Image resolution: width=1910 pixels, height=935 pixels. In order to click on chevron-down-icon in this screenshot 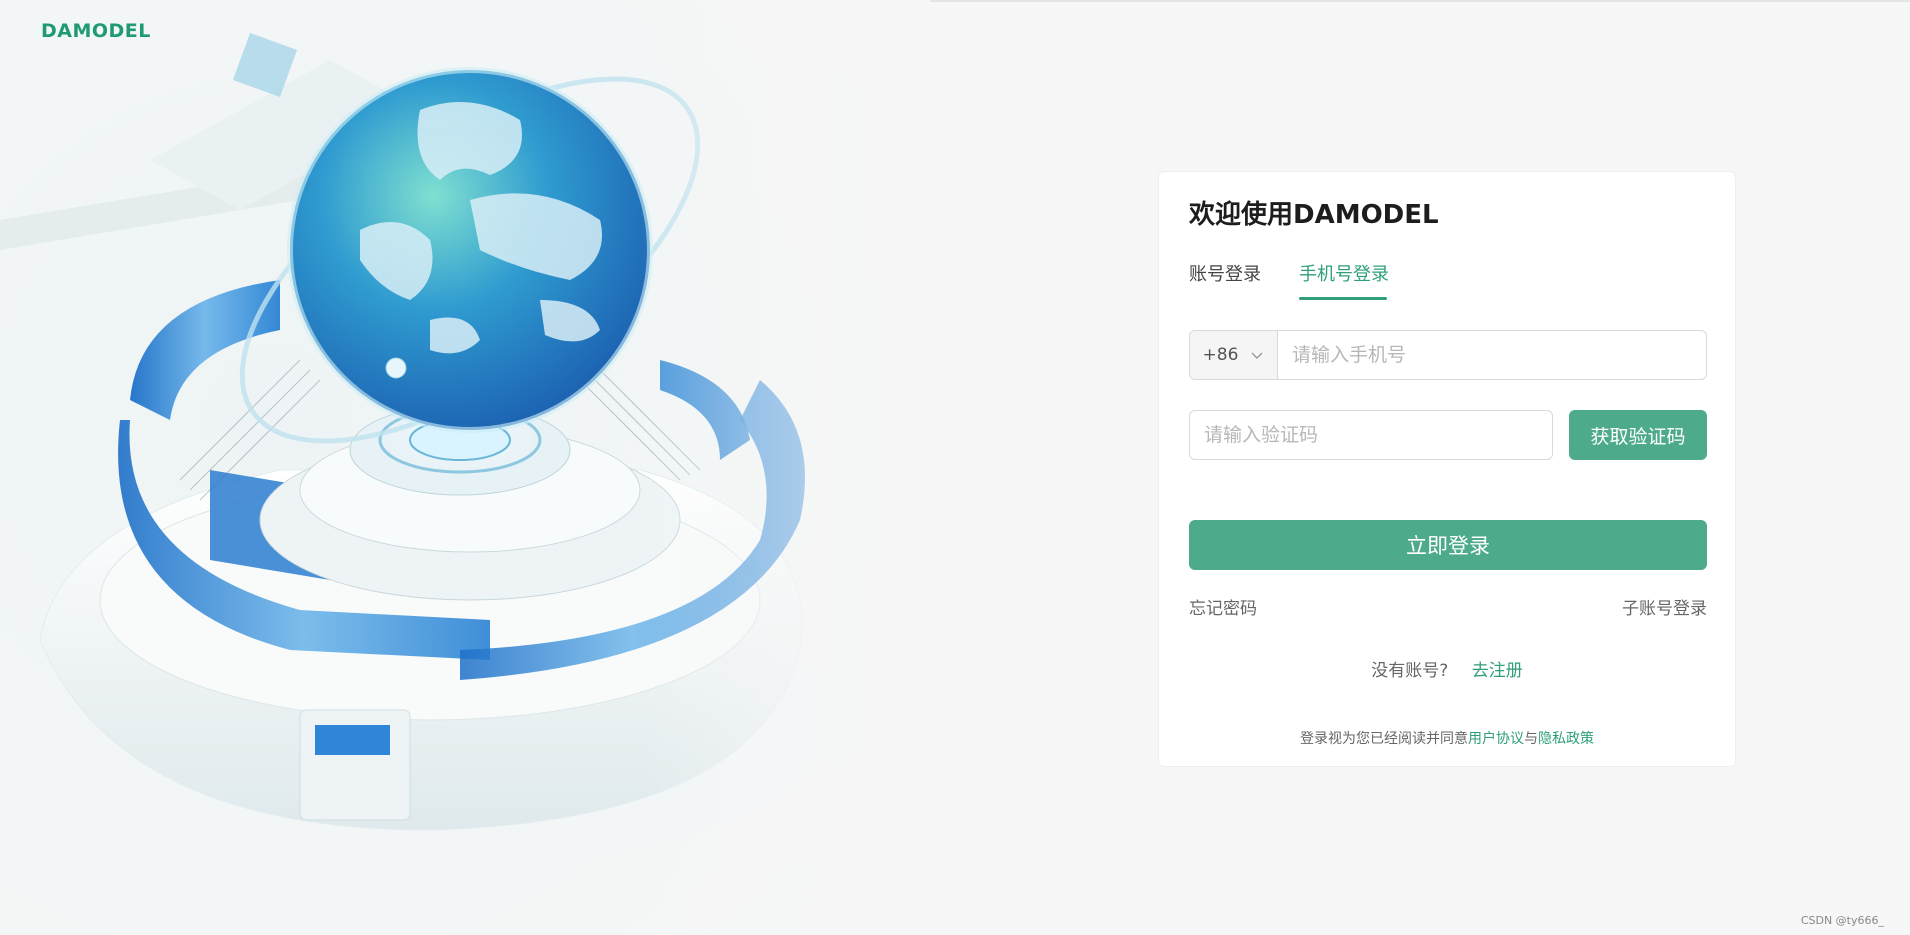, I will do `click(1257, 355)`.